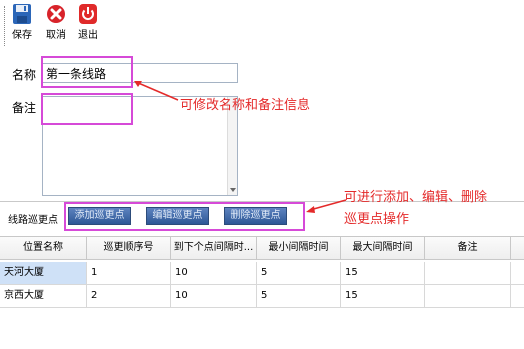  Describe the element at coordinates (56, 14) in the screenshot. I see `cancel-x-icon` at that location.